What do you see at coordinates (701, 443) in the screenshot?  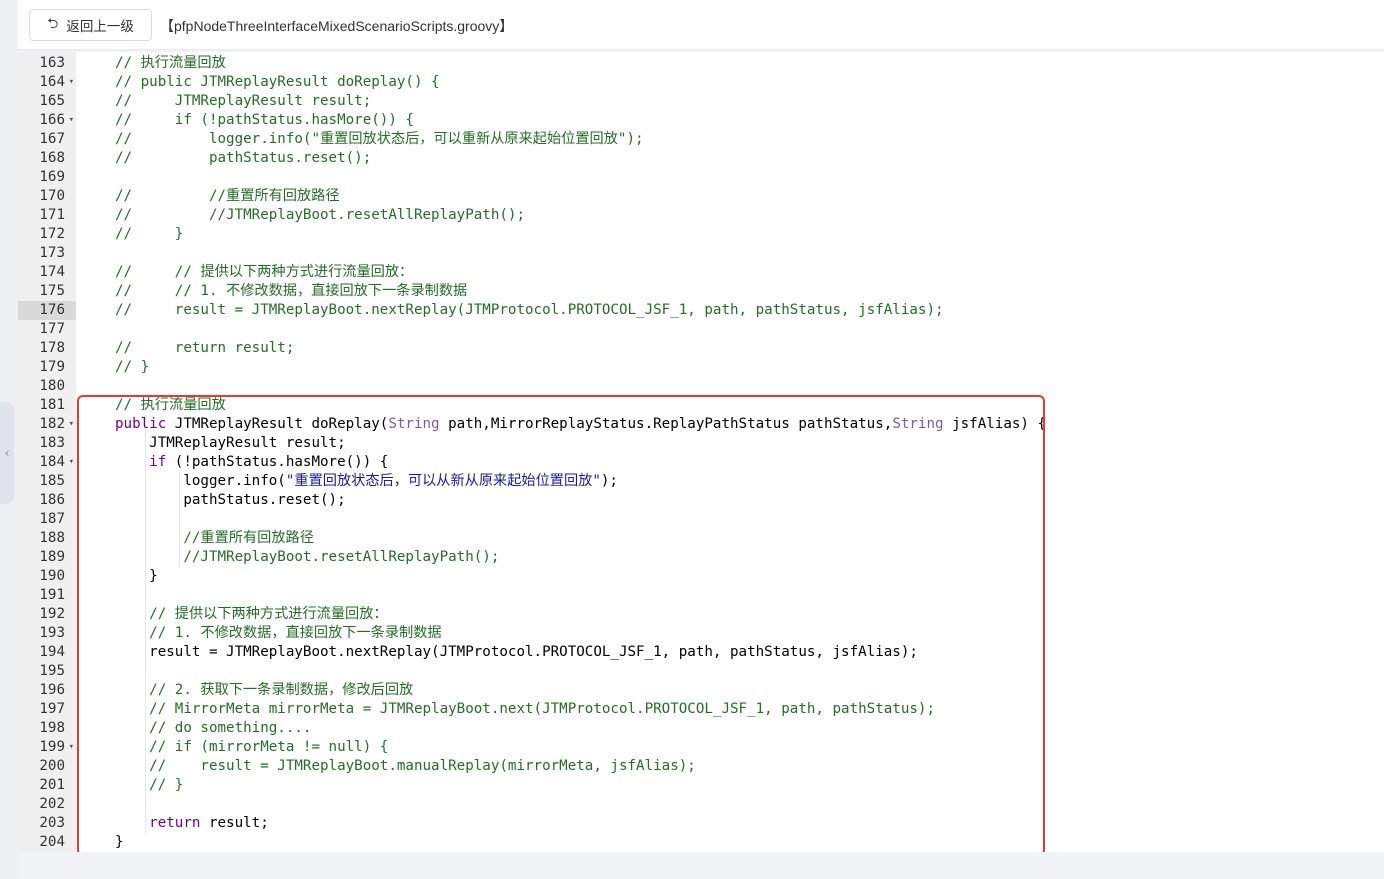 I see `code-line: 183 JTMReplayResult result;` at bounding box center [701, 443].